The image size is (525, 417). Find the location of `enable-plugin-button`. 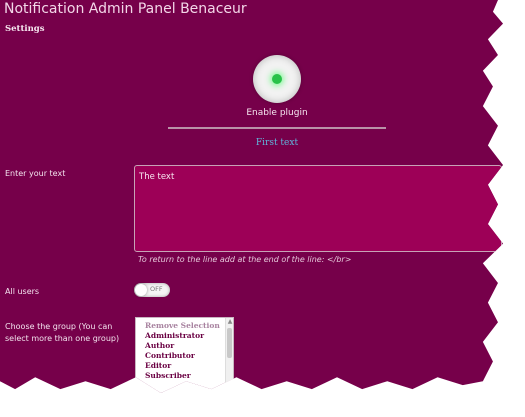

enable-plugin-button is located at coordinates (277, 79).